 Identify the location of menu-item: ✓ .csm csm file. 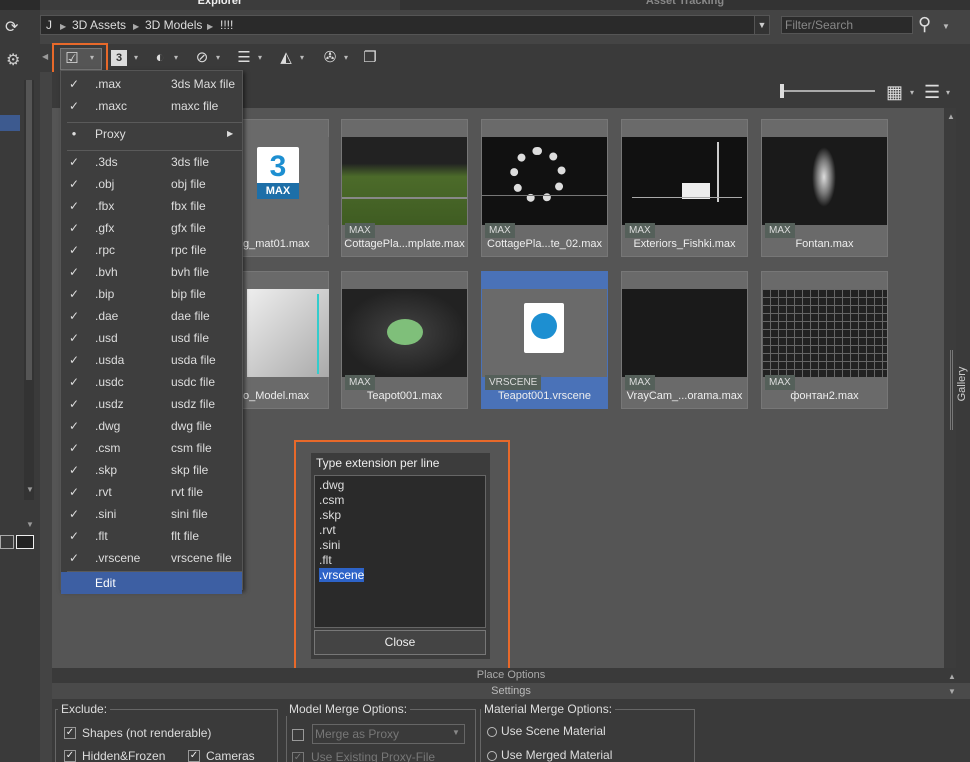
(151, 448).